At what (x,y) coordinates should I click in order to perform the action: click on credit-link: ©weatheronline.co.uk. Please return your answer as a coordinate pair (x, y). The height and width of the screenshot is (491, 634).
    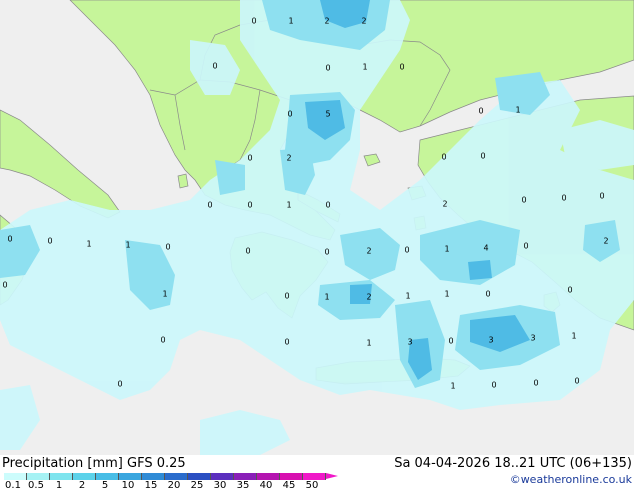
    Looking at the image, I should click on (571, 479).